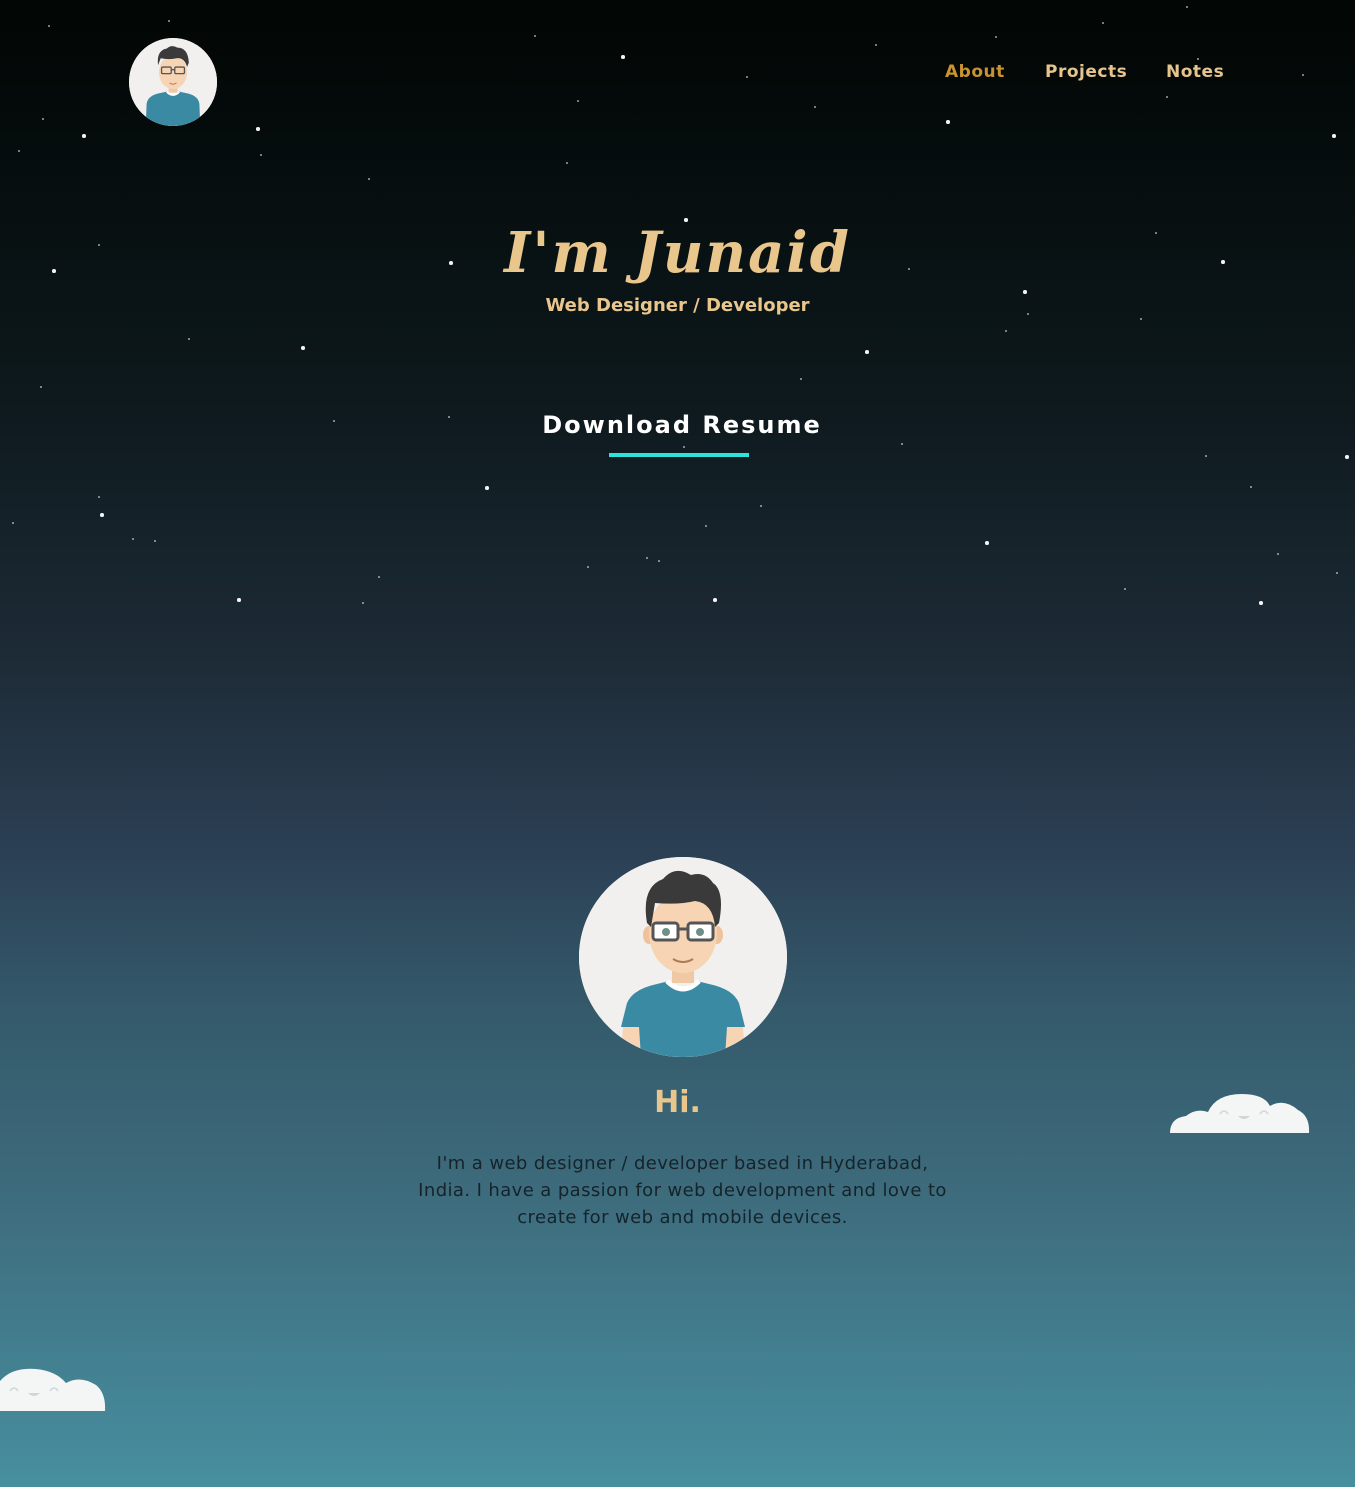 The width and height of the screenshot is (1355, 1487). Describe the element at coordinates (679, 455) in the screenshot. I see `resume-underline` at that location.